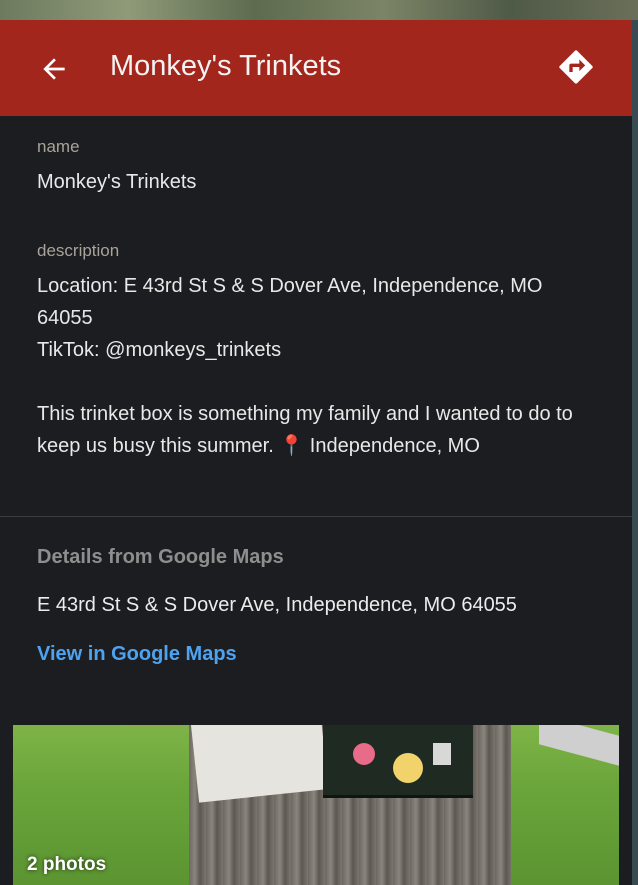  I want to click on page-title: Monkey's Trinkets, so click(226, 66).